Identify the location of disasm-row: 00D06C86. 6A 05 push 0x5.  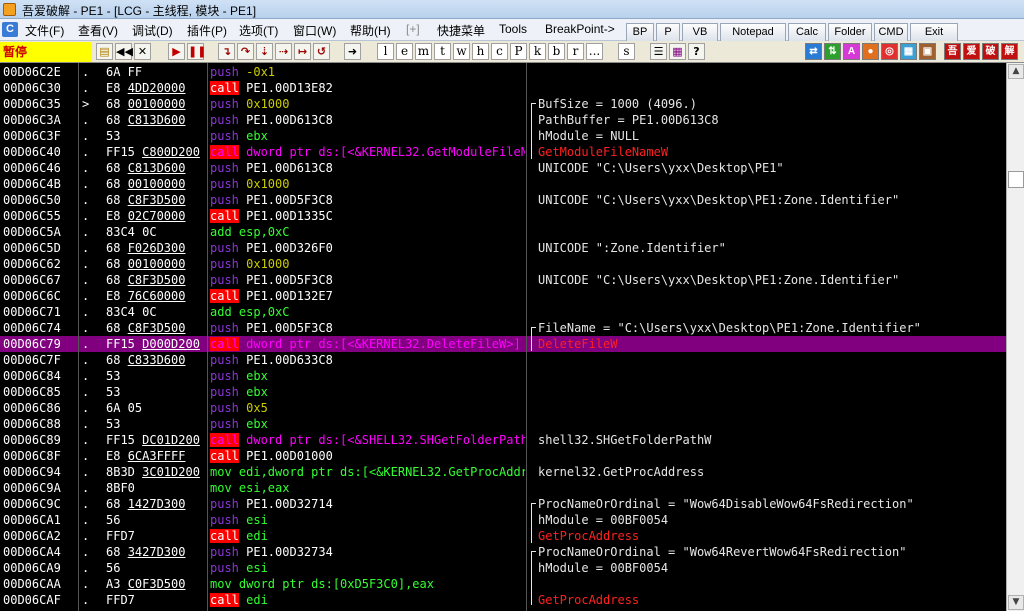
(503, 408).